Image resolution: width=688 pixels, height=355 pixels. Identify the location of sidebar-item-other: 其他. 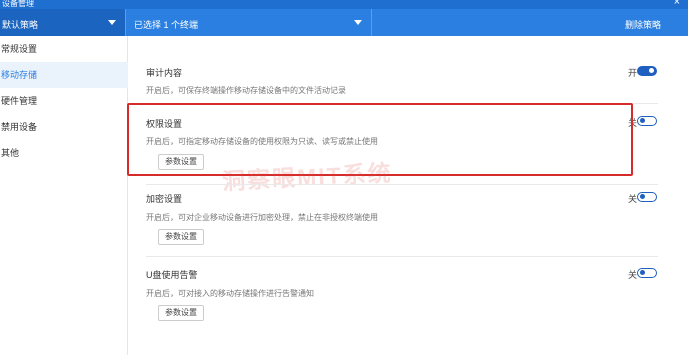
(64, 153).